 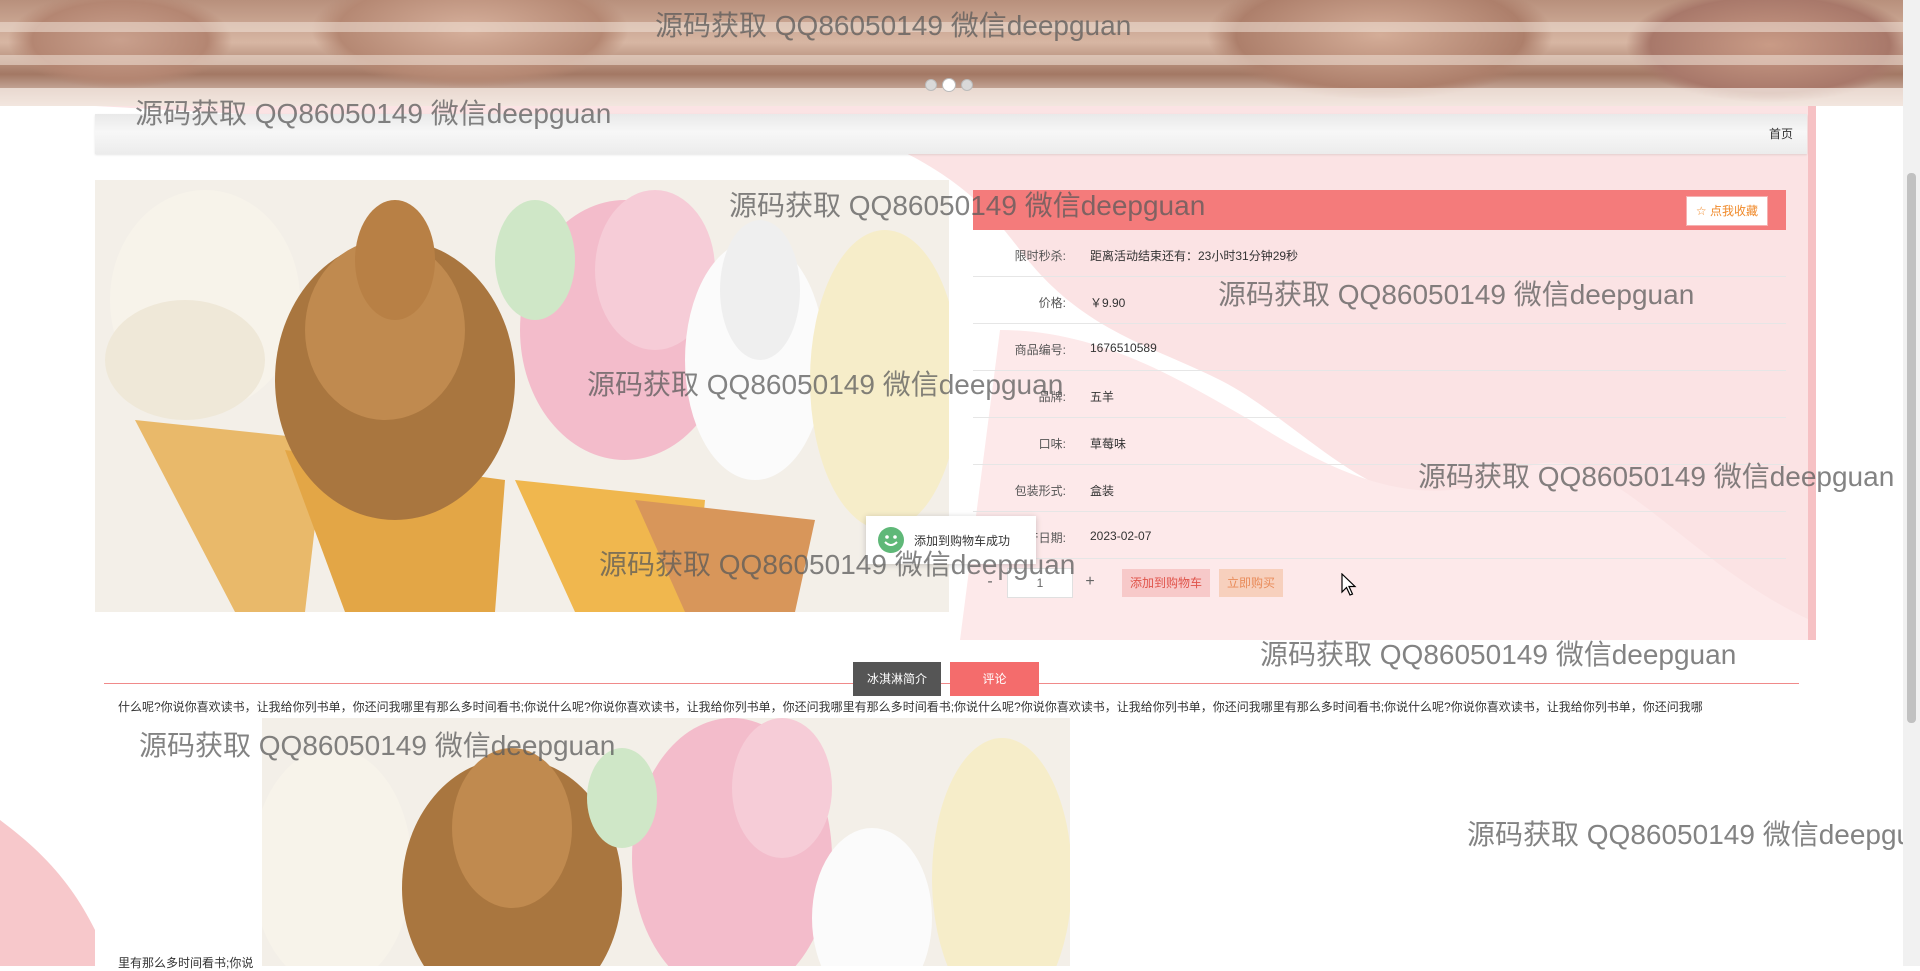 I want to click on toast-text: 添加到购物车成功, so click(x=962, y=540).